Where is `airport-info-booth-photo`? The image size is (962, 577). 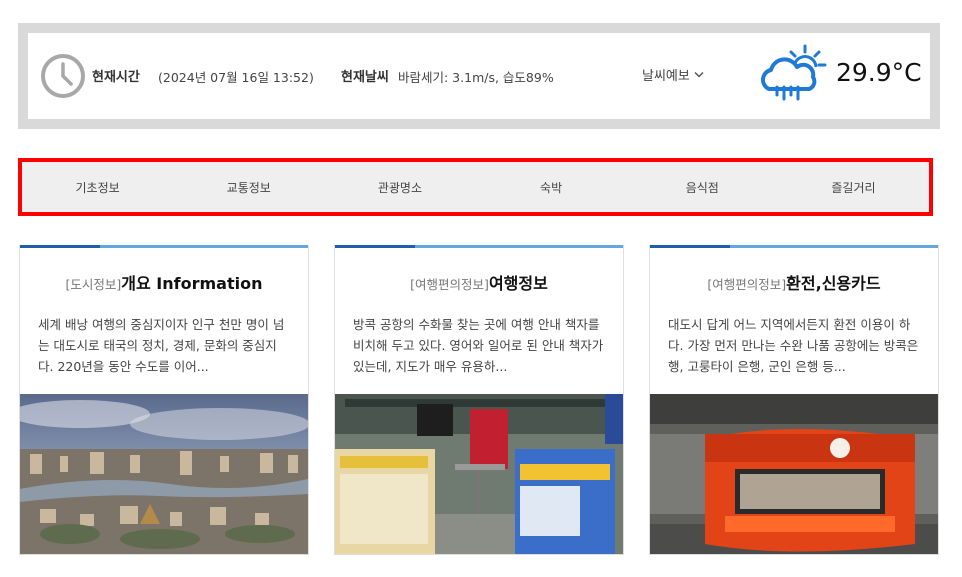
airport-info-booth-photo is located at coordinates (479, 474).